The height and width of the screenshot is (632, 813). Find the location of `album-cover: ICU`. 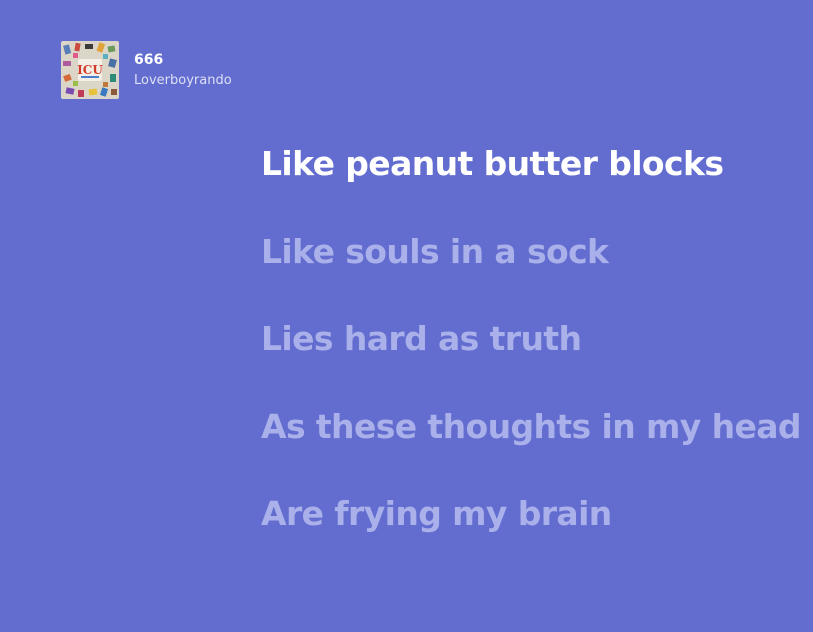

album-cover: ICU is located at coordinates (90, 70).